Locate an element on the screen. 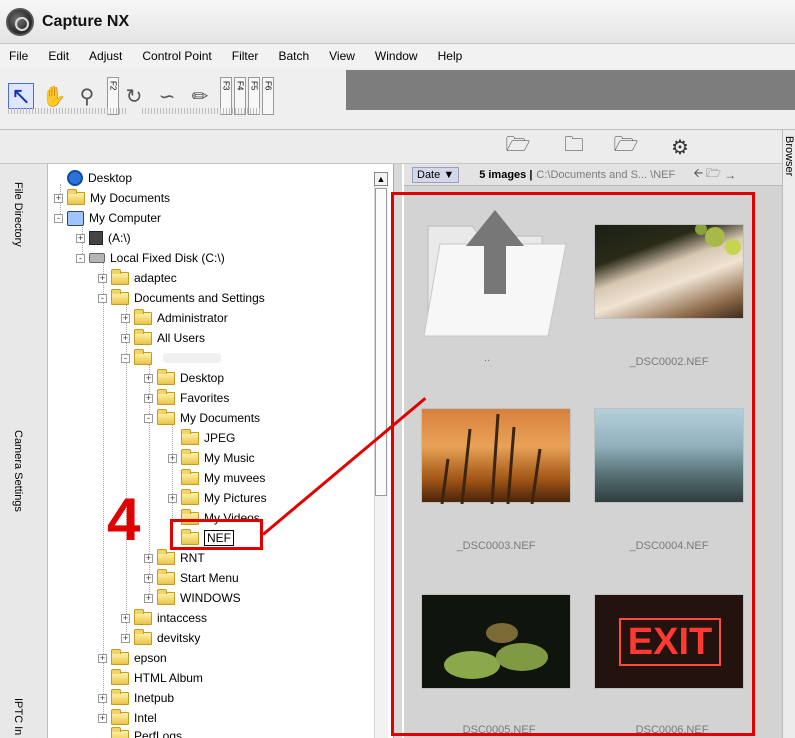  menu-batch: Batch is located at coordinates (293, 56).